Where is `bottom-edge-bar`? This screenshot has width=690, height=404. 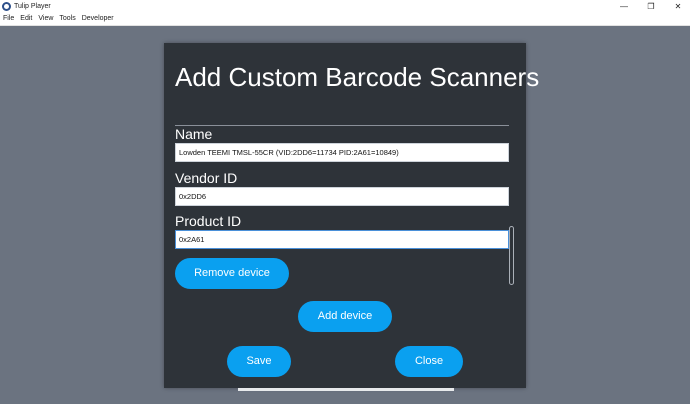 bottom-edge-bar is located at coordinates (346, 389).